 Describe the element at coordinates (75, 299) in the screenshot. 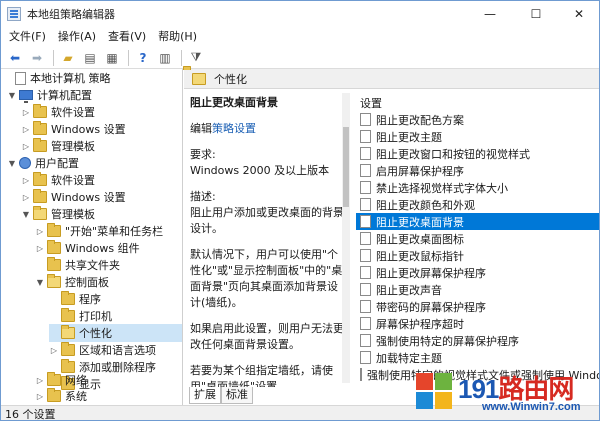

I see `tree-item-programs: 程序` at that location.